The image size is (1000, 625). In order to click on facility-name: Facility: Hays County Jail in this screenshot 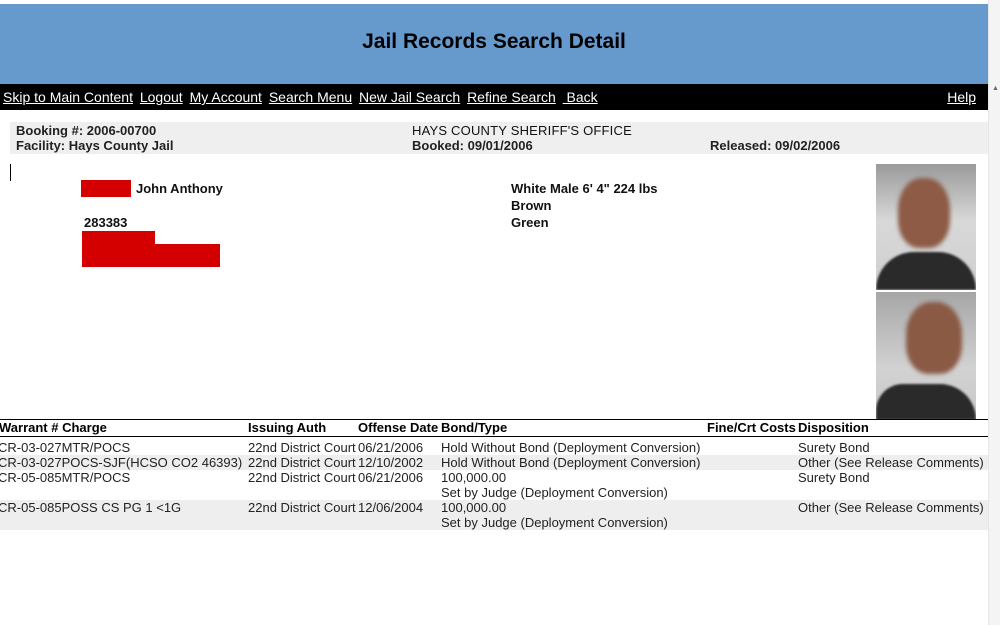, I will do `click(95, 145)`.